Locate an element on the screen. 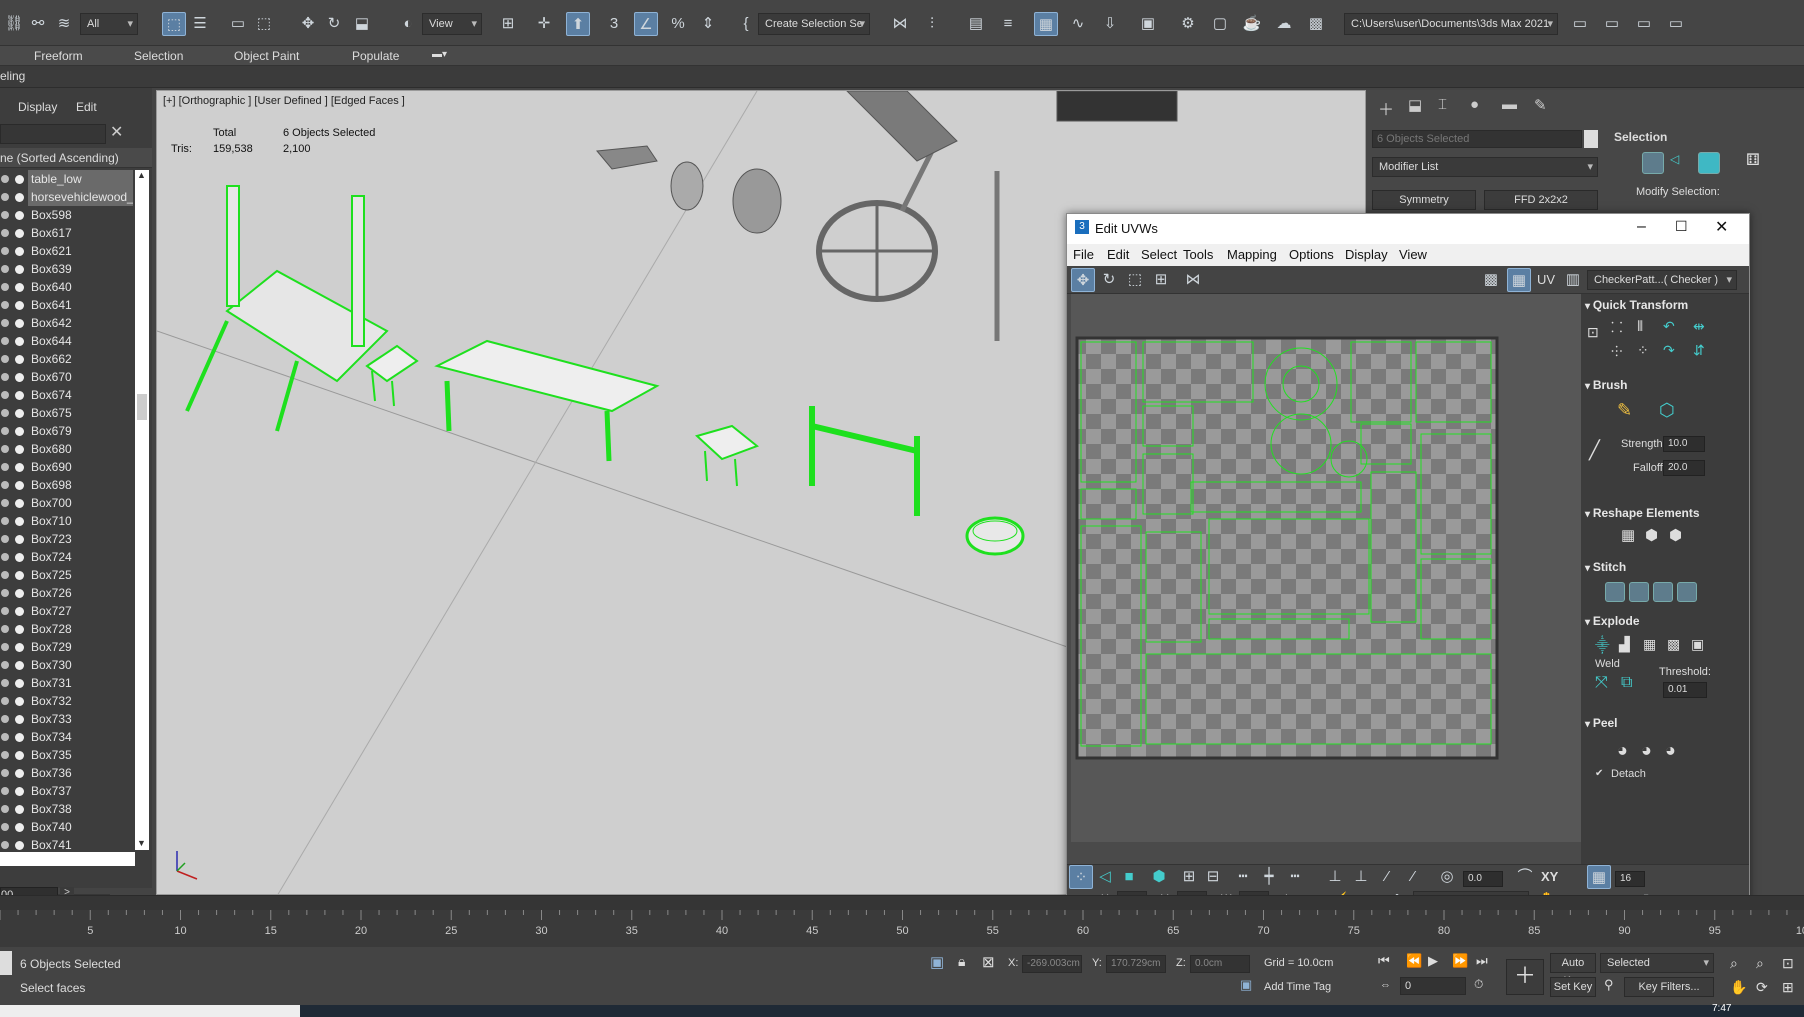 The width and height of the screenshot is (1804, 1017). list-item: Box730 is located at coordinates (67, 665).